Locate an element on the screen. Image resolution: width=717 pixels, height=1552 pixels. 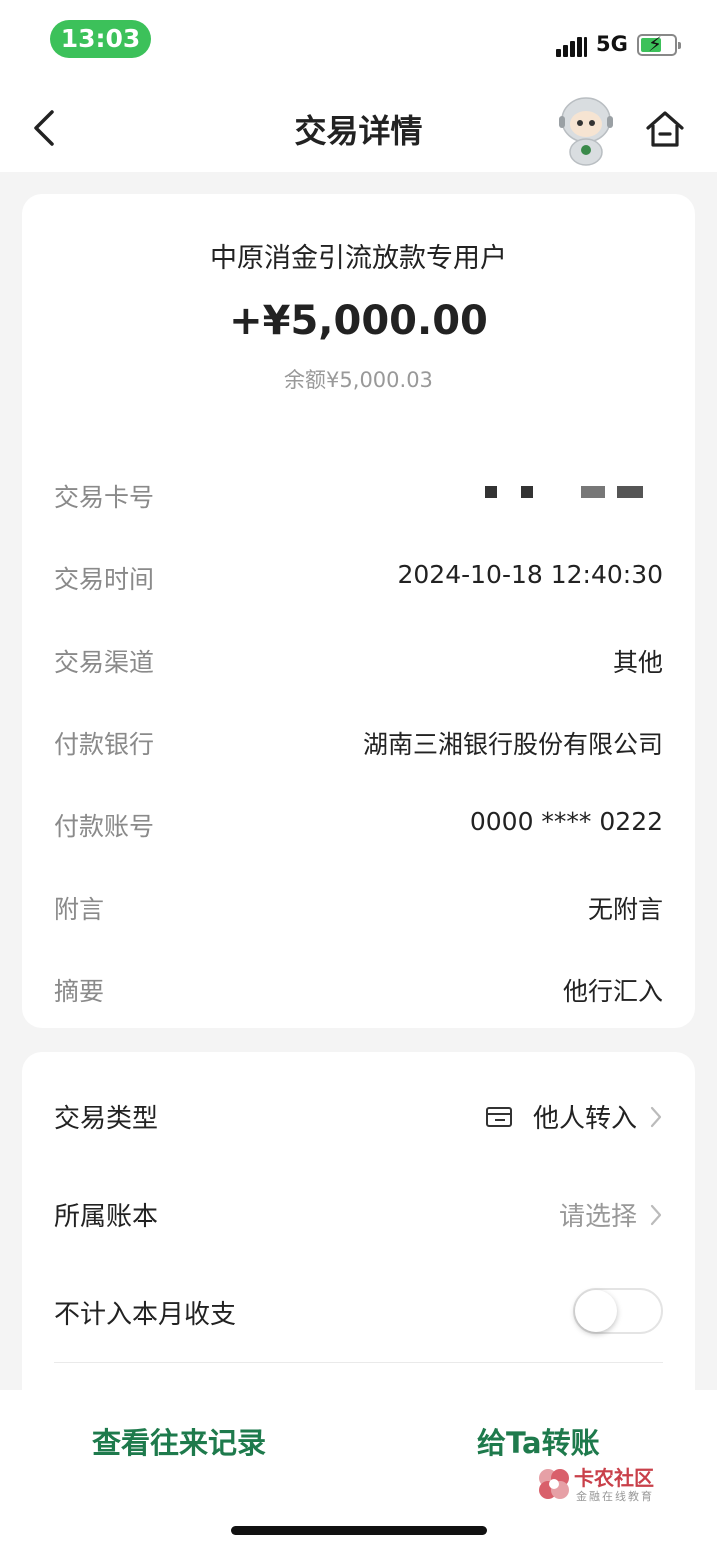
watermark-name: 卡农社区 is located at coordinates (614, 1478).